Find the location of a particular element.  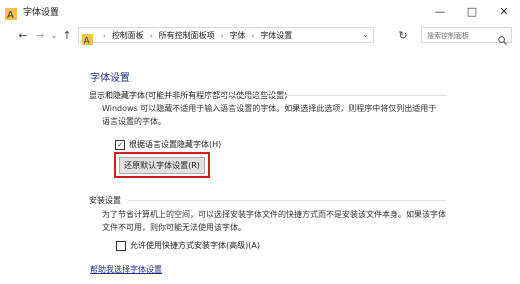

install-settings-section-label: 安装设置 is located at coordinates (105, 200).